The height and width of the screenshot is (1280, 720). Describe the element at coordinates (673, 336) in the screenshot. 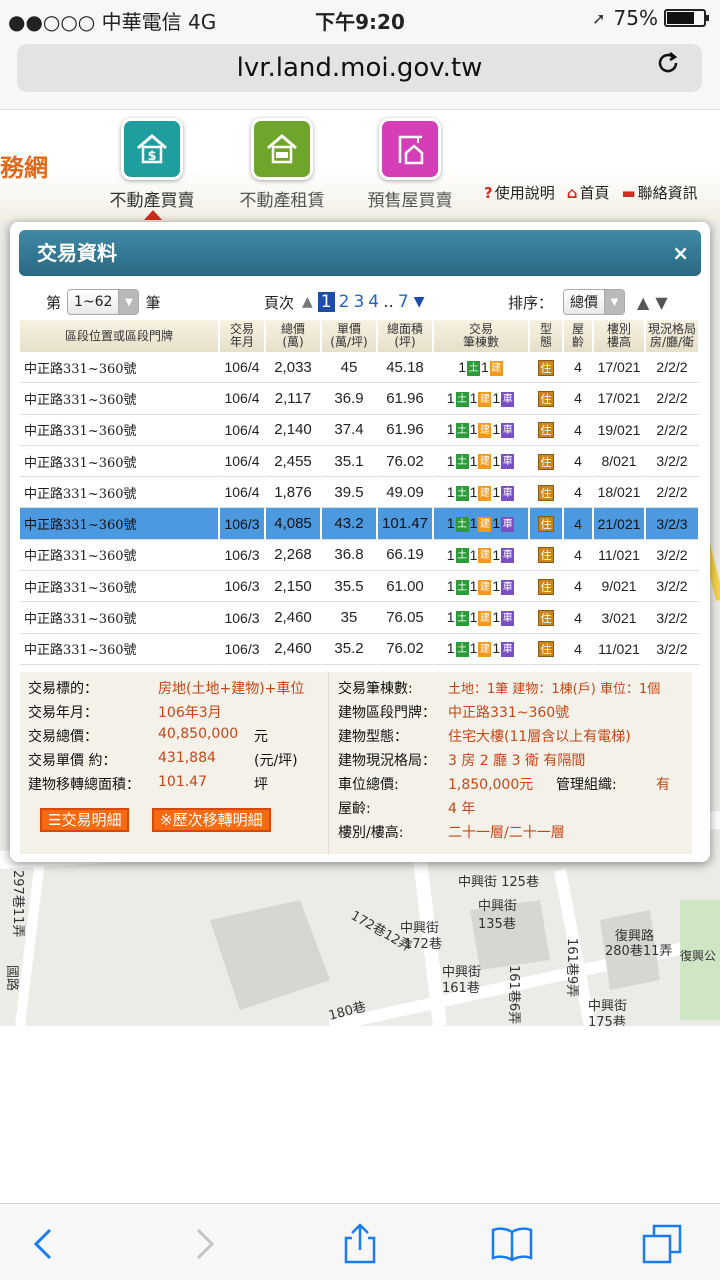

I see `column-header: 現況格局 房/廳/衛` at that location.